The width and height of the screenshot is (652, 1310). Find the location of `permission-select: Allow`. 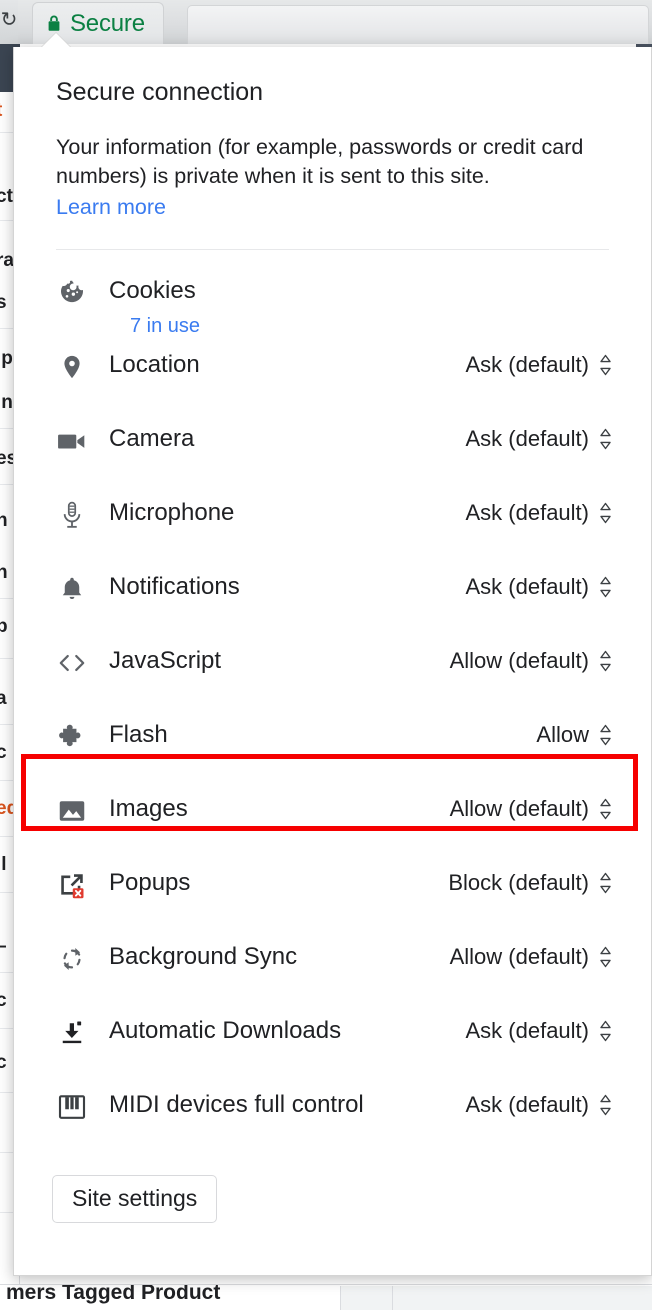

permission-select: Allow is located at coordinates (580, 735).